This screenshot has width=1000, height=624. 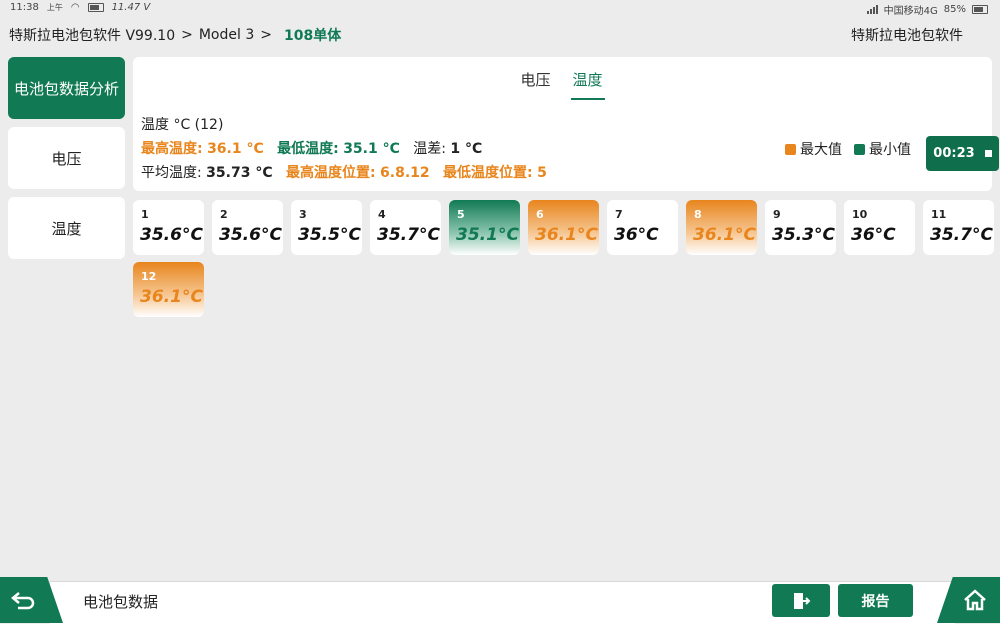 I want to click on cell-tile: 11 35.7°C, so click(x=958, y=227).